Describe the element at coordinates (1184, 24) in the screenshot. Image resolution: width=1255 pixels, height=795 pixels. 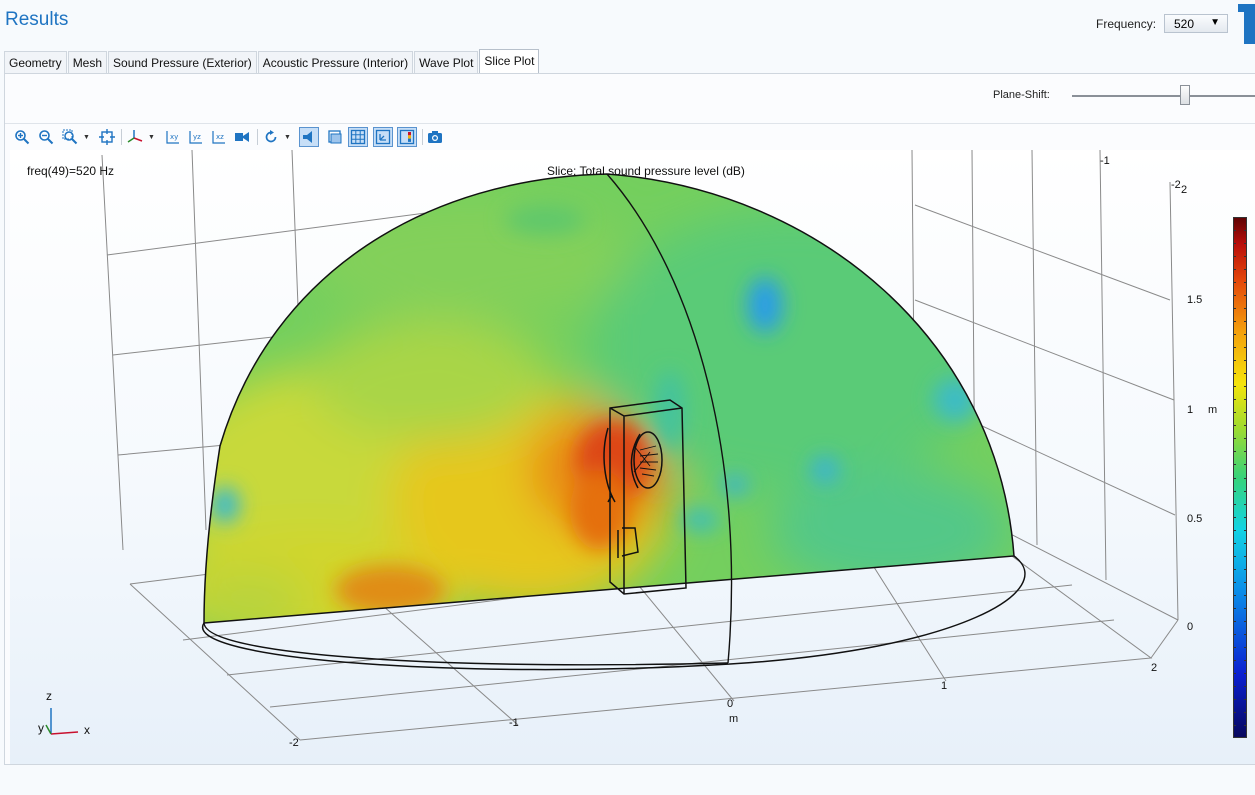
I see `frequency-value: 520` at that location.